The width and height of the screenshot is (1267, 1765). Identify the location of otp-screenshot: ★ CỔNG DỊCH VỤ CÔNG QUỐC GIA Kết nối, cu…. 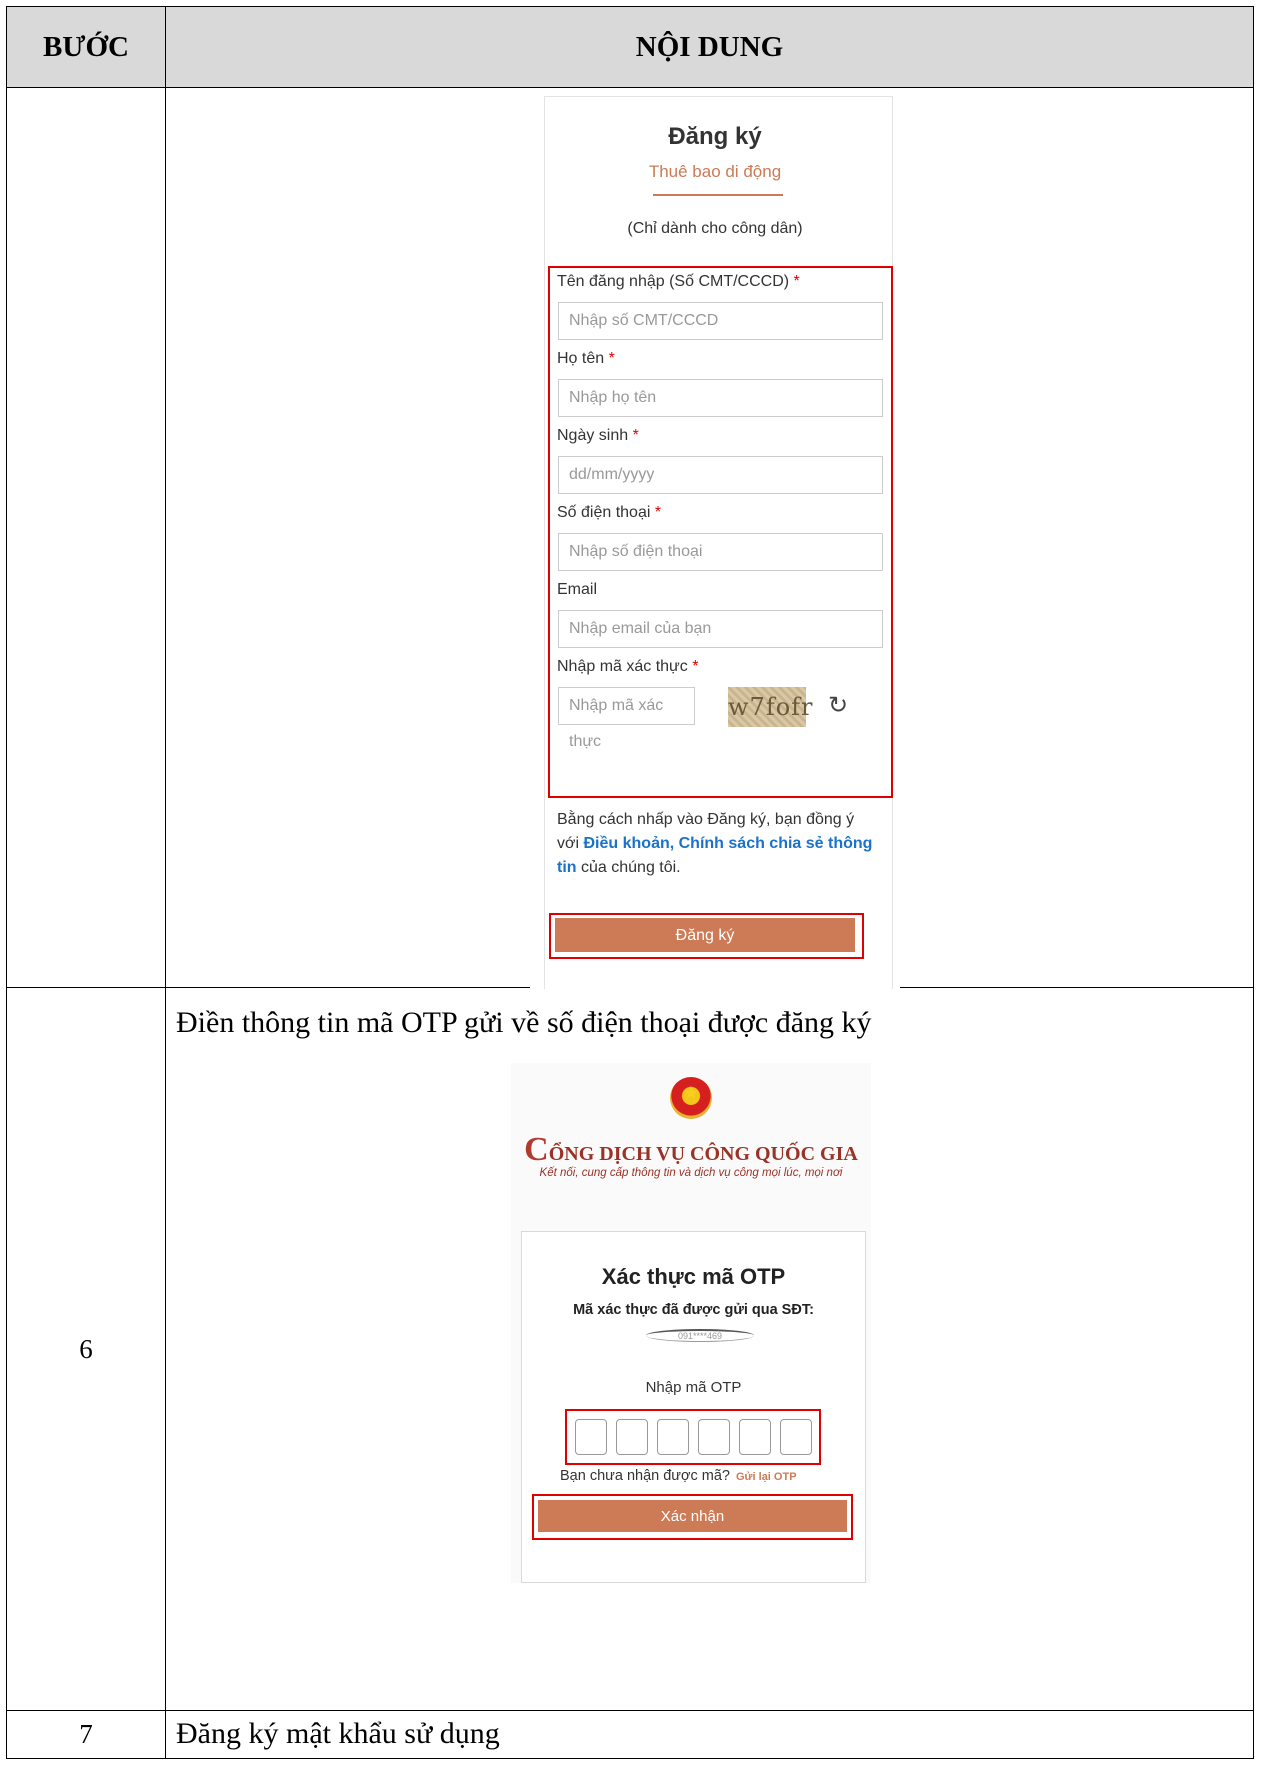
(691, 1323).